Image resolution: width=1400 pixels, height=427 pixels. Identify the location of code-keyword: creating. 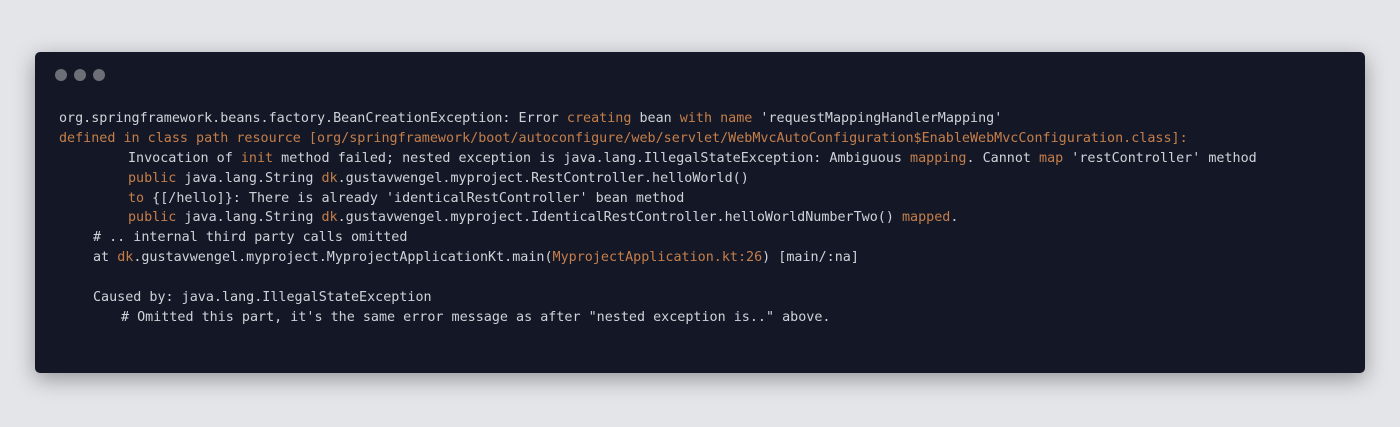
(599, 118).